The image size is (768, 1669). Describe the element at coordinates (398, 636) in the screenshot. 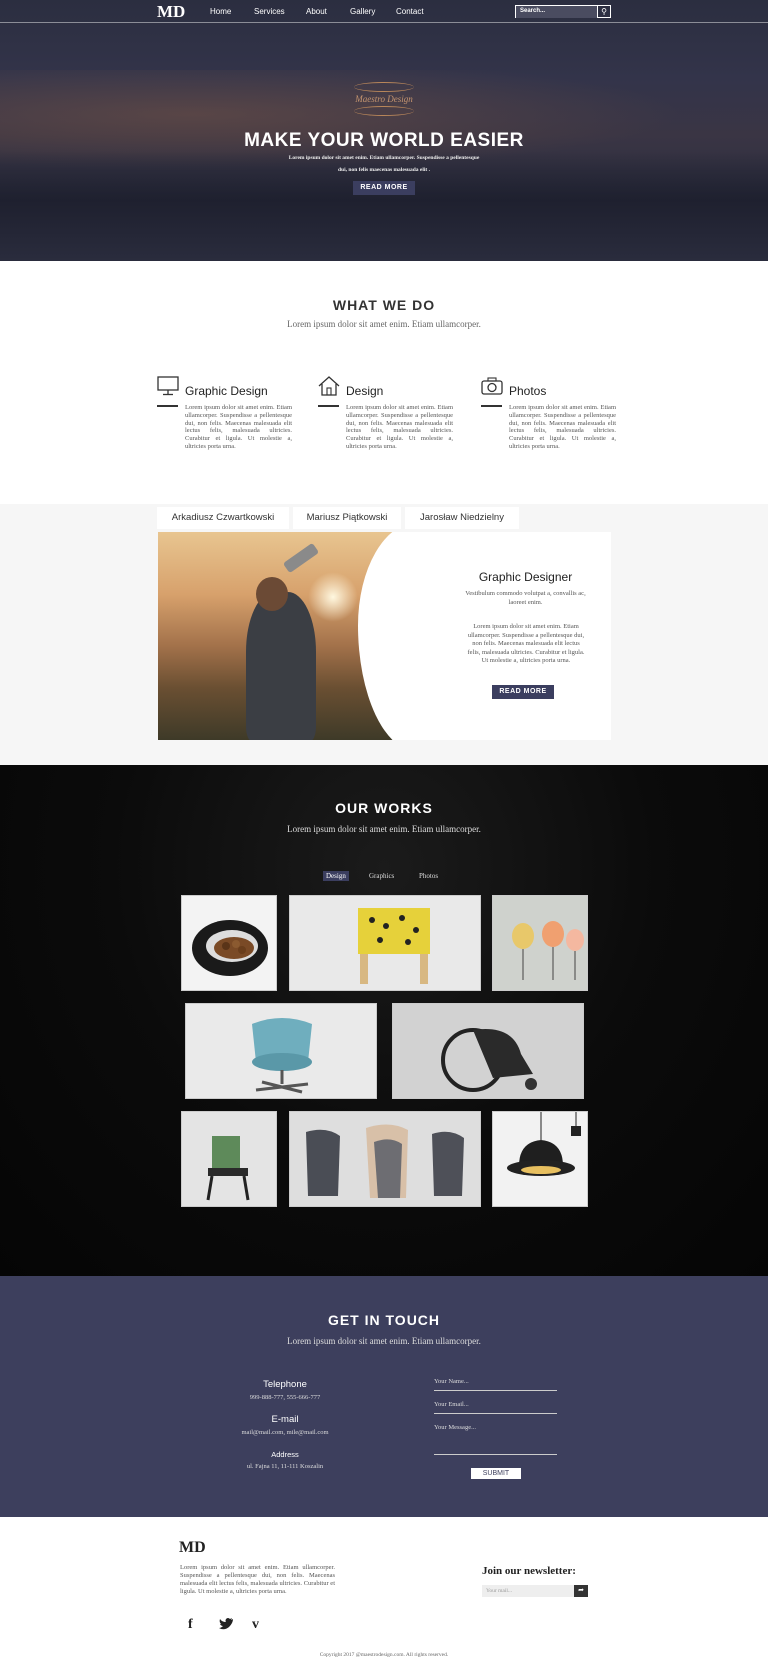

I see `photo-brush-edge` at that location.